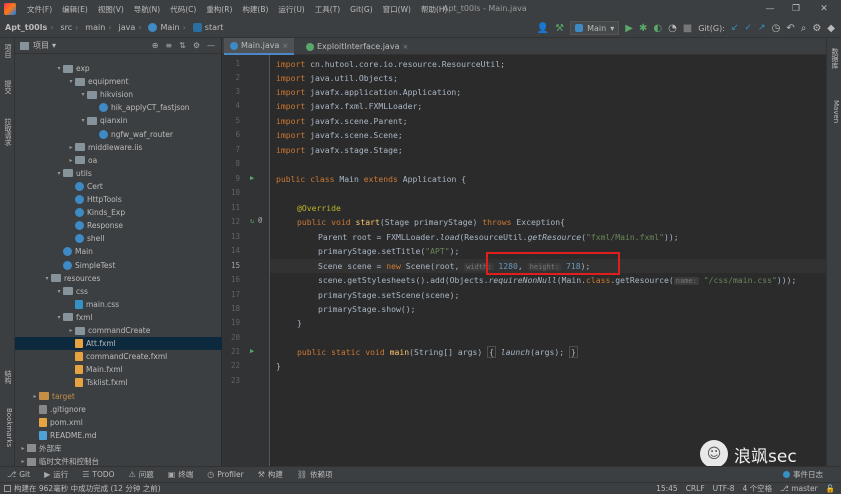 The height and width of the screenshot is (494, 841). What do you see at coordinates (812, 474) in the screenshot?
I see `event-log-button: 事件日志` at bounding box center [812, 474].